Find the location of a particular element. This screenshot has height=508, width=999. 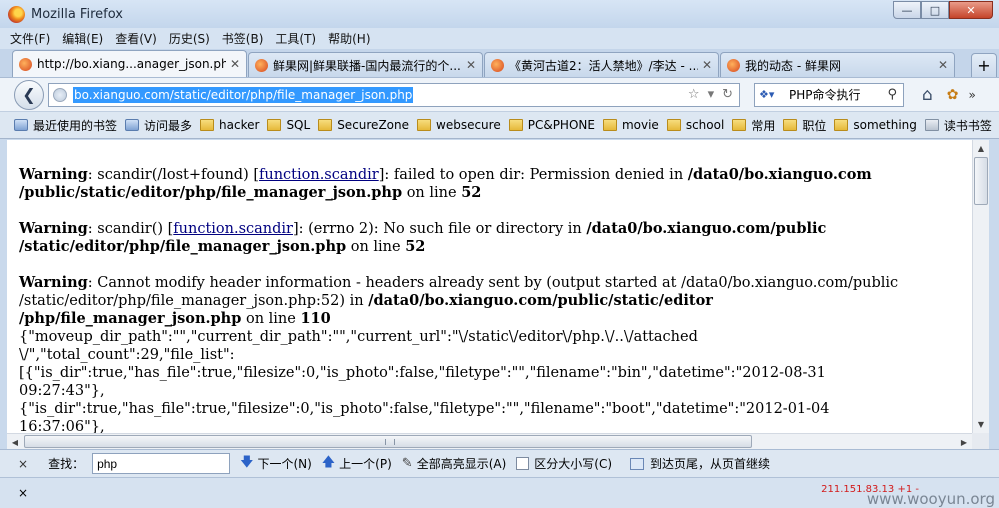

bookmark-folder-pc-phone: PC&PHONE is located at coordinates (551, 125).